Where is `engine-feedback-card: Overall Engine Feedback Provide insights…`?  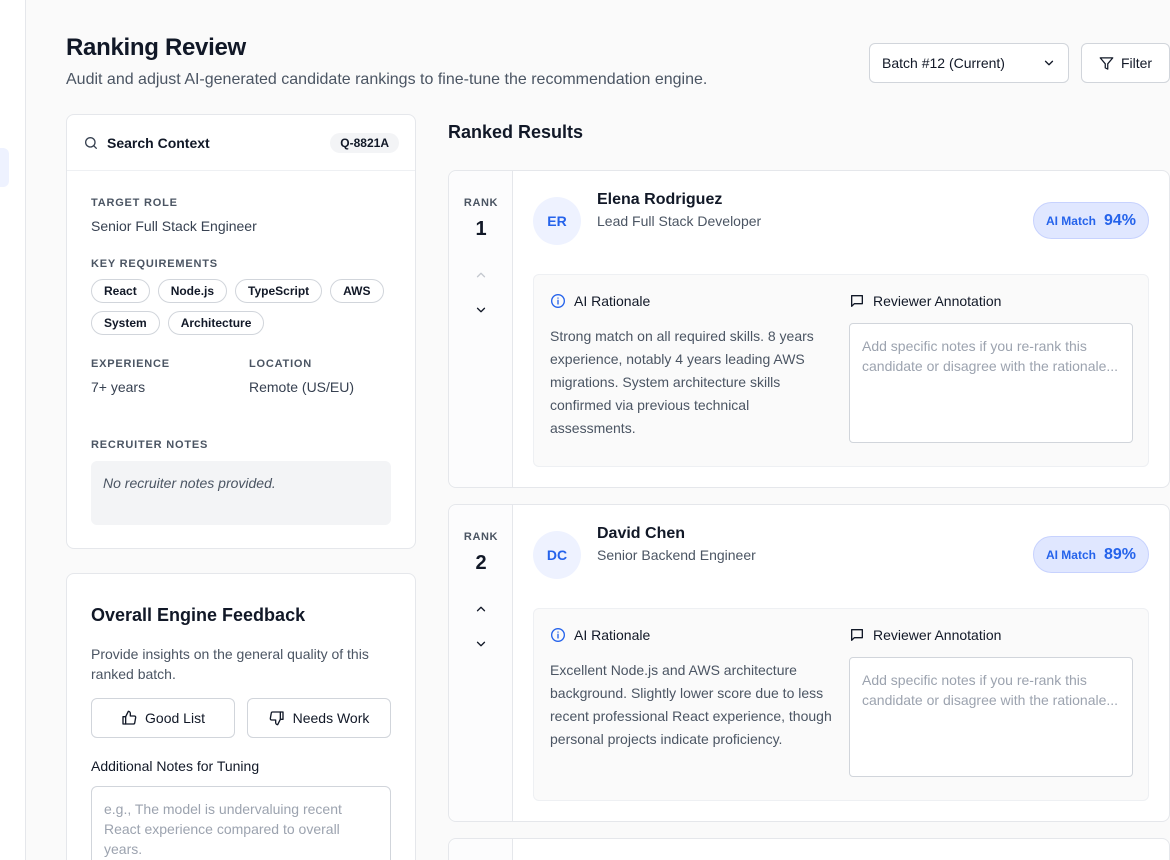
engine-feedback-card: Overall Engine Feedback Provide insights… is located at coordinates (241, 716).